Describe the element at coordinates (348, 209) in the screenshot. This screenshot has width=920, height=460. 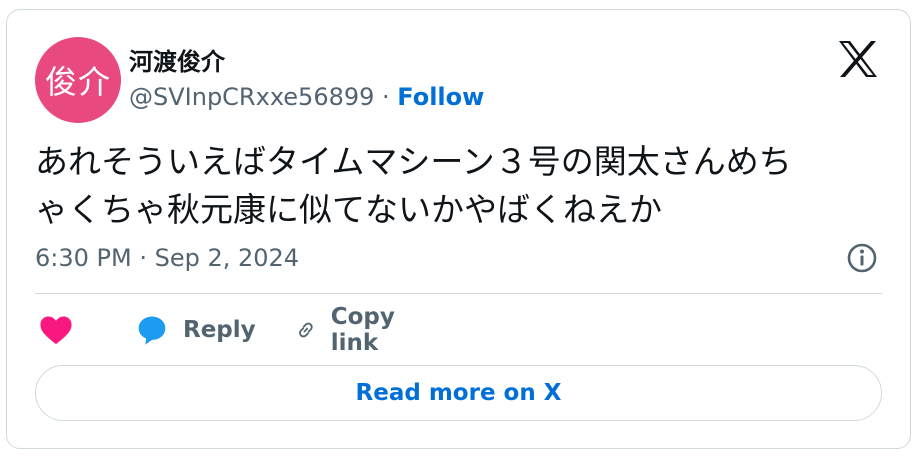
I see `tweet-text-line: ゃくちゃ秋元康に似てないかやばくねえか` at that location.